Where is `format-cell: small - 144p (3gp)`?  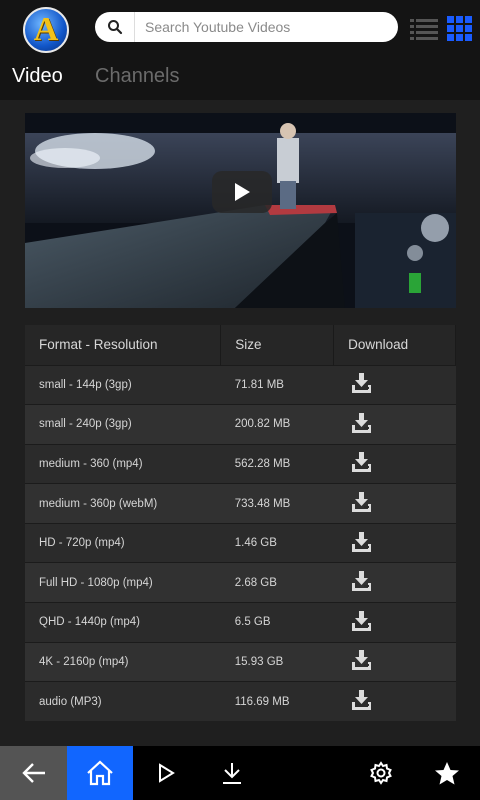
format-cell: small - 144p (3gp) is located at coordinates (123, 384).